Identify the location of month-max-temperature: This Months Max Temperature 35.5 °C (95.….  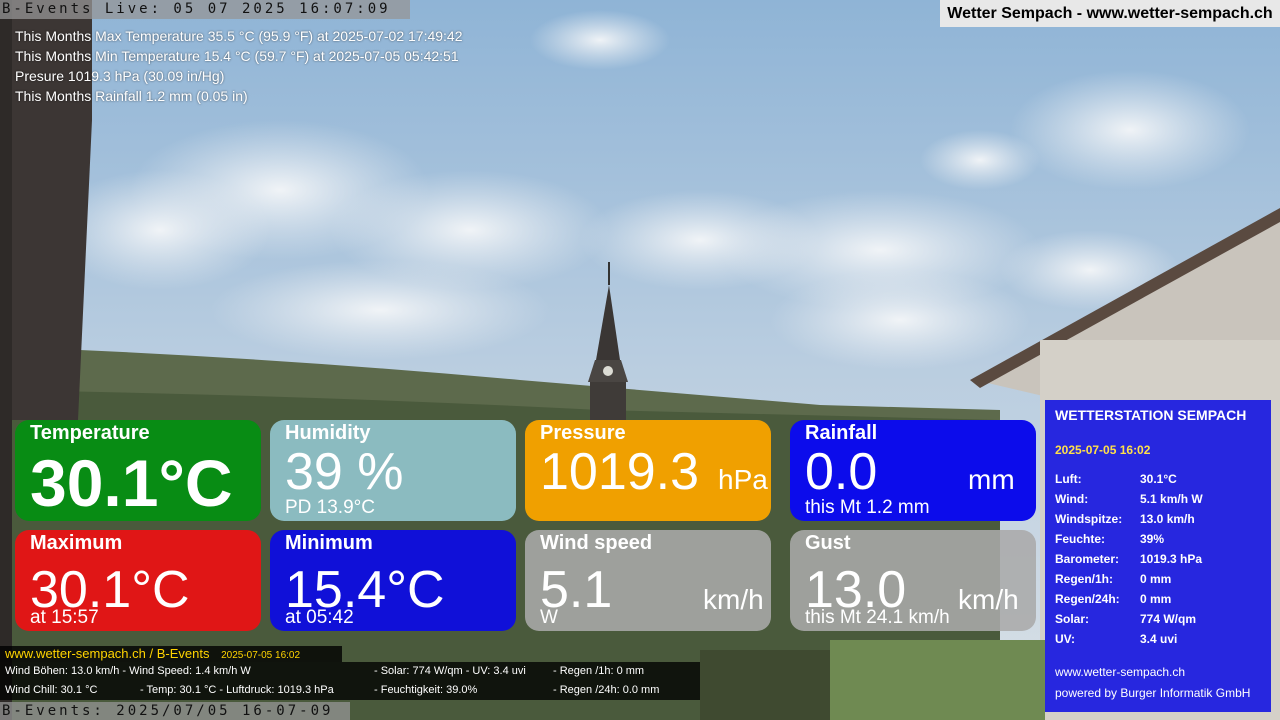
(239, 36).